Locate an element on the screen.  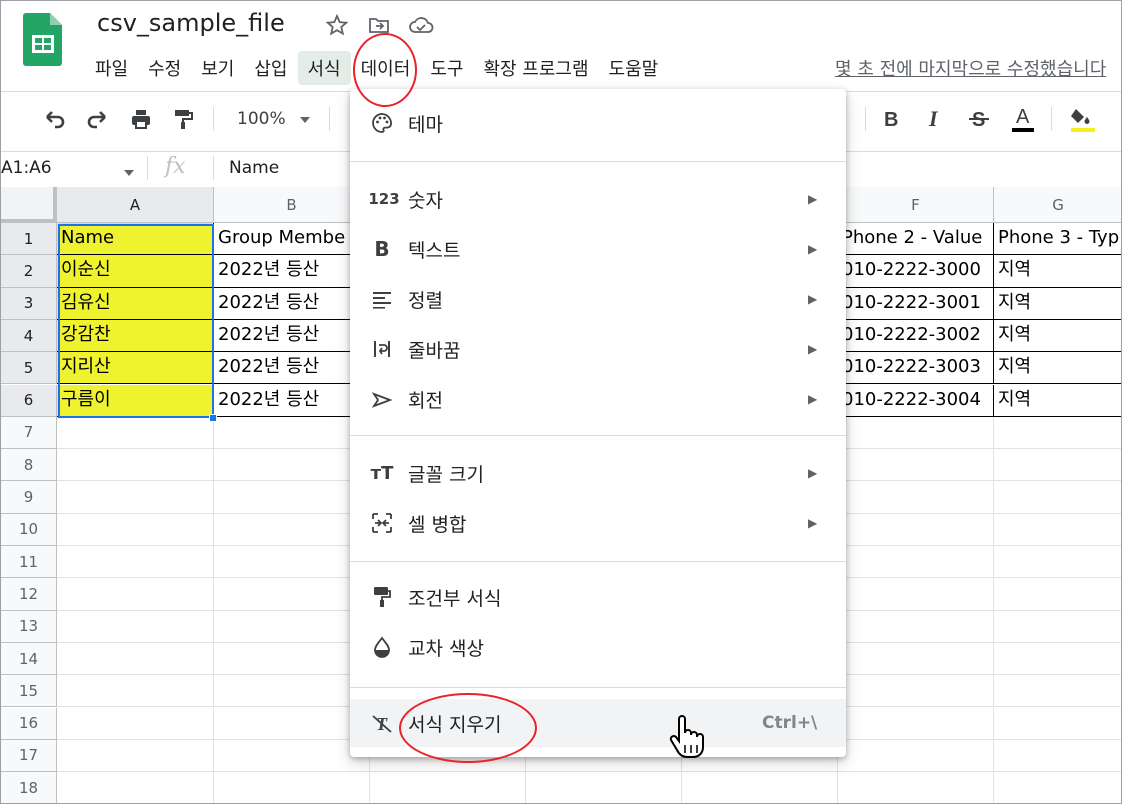
grid-cell: Group Membe is located at coordinates (292, 239).